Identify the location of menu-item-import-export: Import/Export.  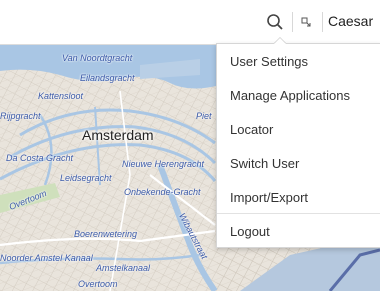
(269, 197).